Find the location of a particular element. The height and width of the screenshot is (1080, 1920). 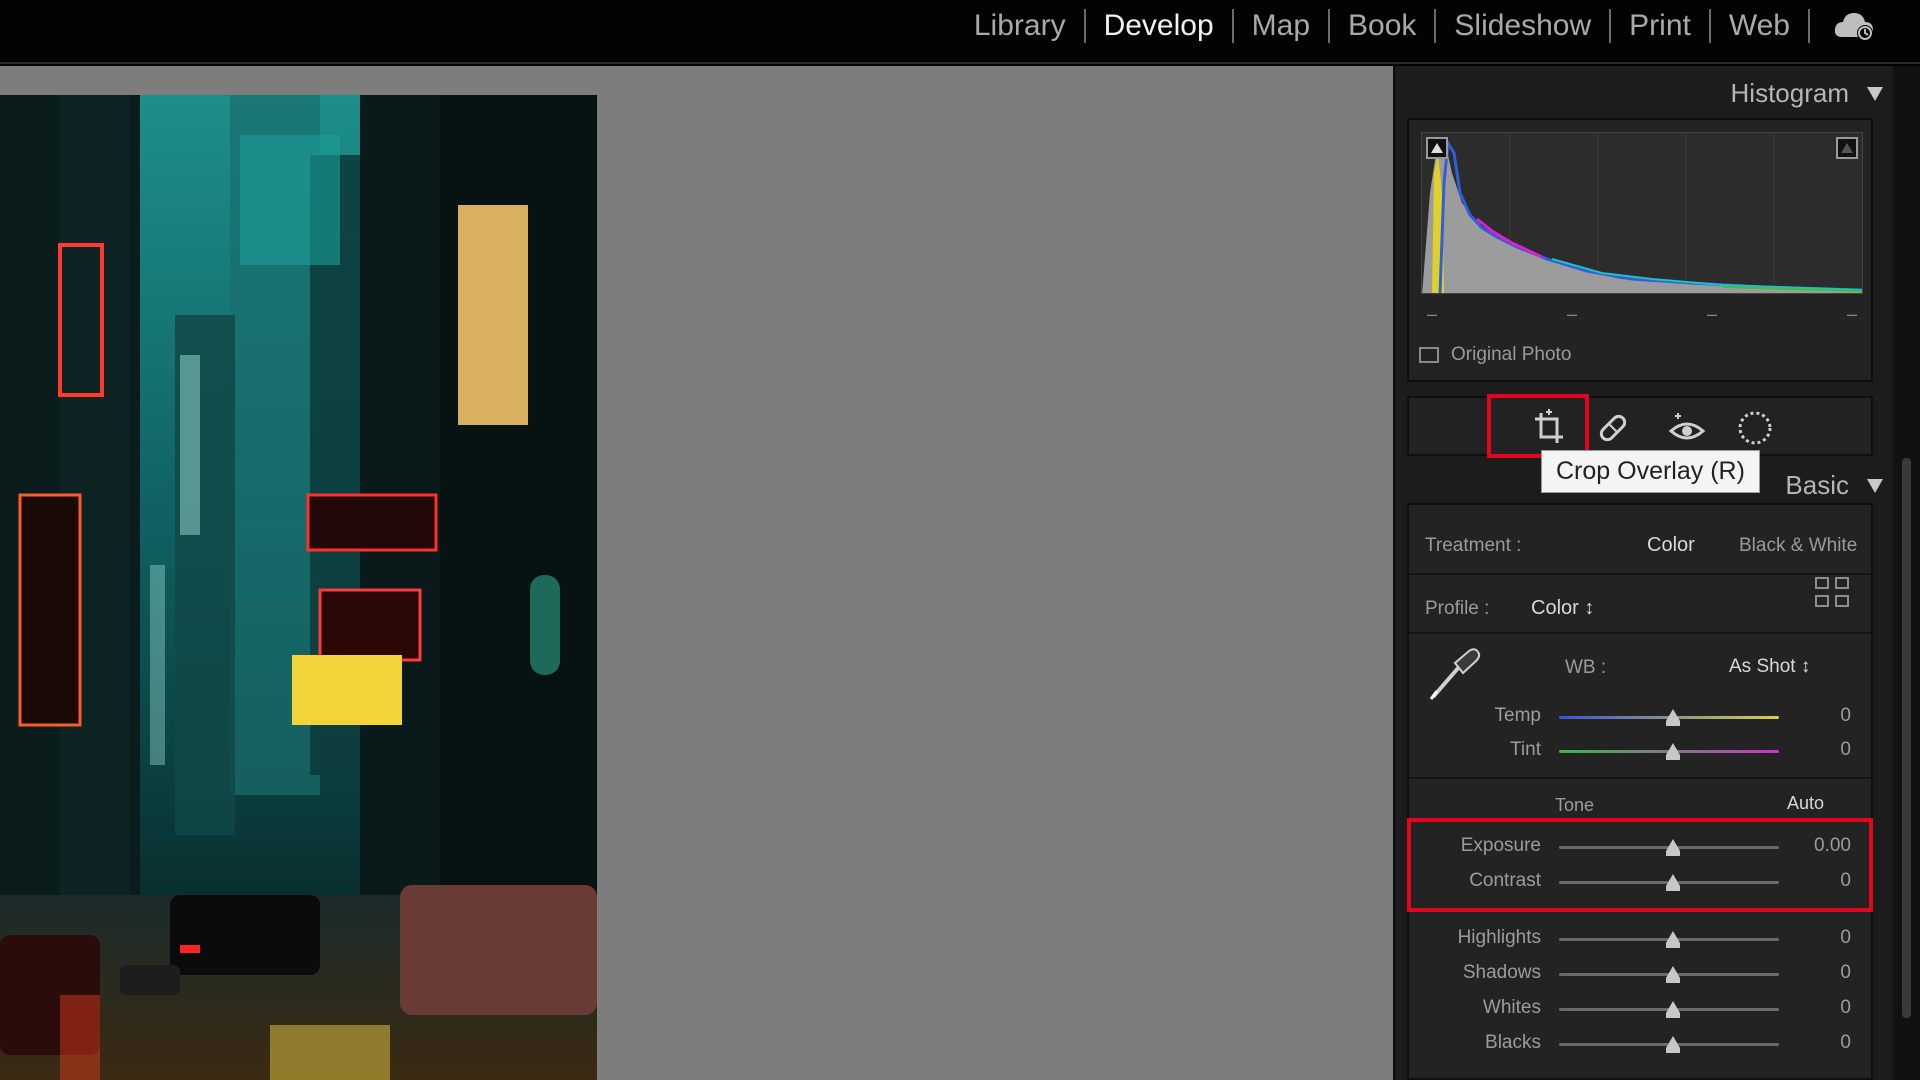

histogram-header: Histogram is located at coordinates (1807, 93).